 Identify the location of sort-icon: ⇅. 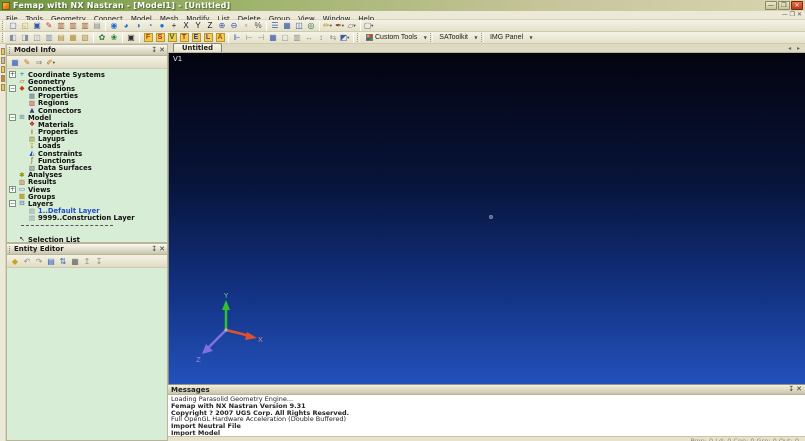
(63, 261).